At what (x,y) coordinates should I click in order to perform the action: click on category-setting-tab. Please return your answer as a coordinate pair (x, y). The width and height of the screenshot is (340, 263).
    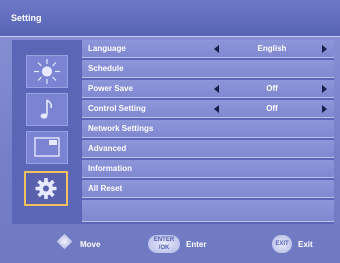
    Looking at the image, I should click on (46, 188).